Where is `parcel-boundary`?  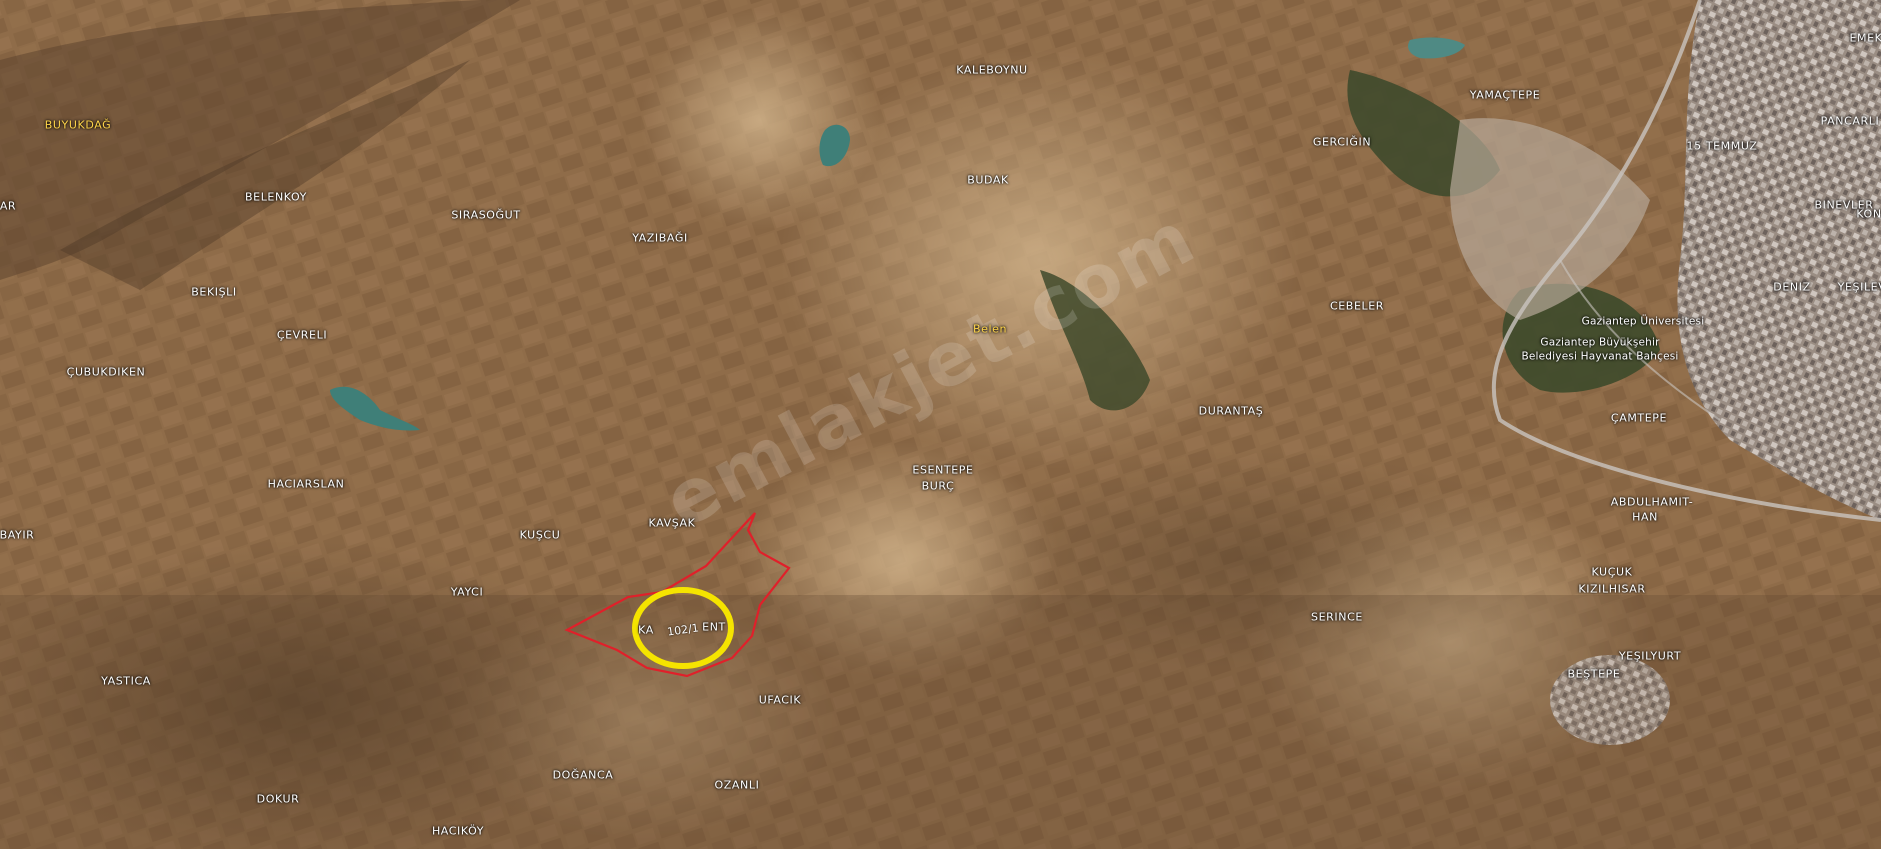 parcel-boundary is located at coordinates (677, 595).